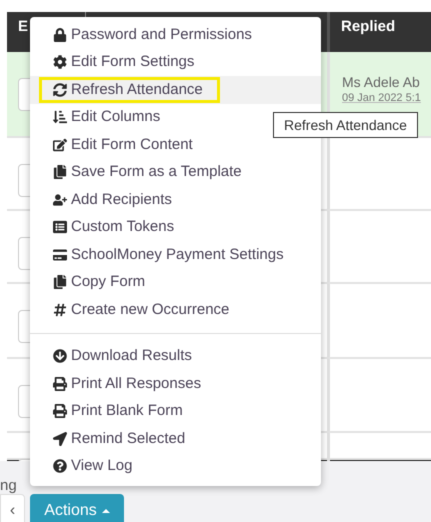  Describe the element at coordinates (381, 82) in the screenshot. I see `replied-name: Ms Adele Ab` at that location.